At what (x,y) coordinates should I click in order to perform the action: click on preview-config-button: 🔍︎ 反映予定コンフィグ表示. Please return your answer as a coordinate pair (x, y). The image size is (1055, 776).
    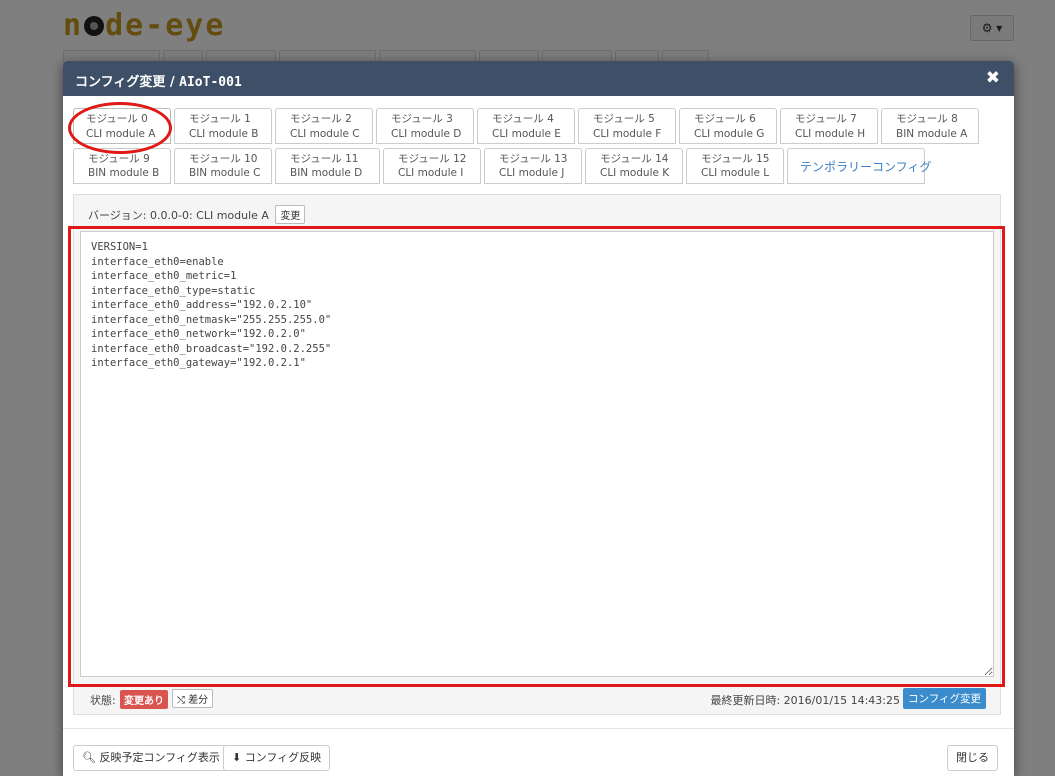
    Looking at the image, I should click on (151, 758).